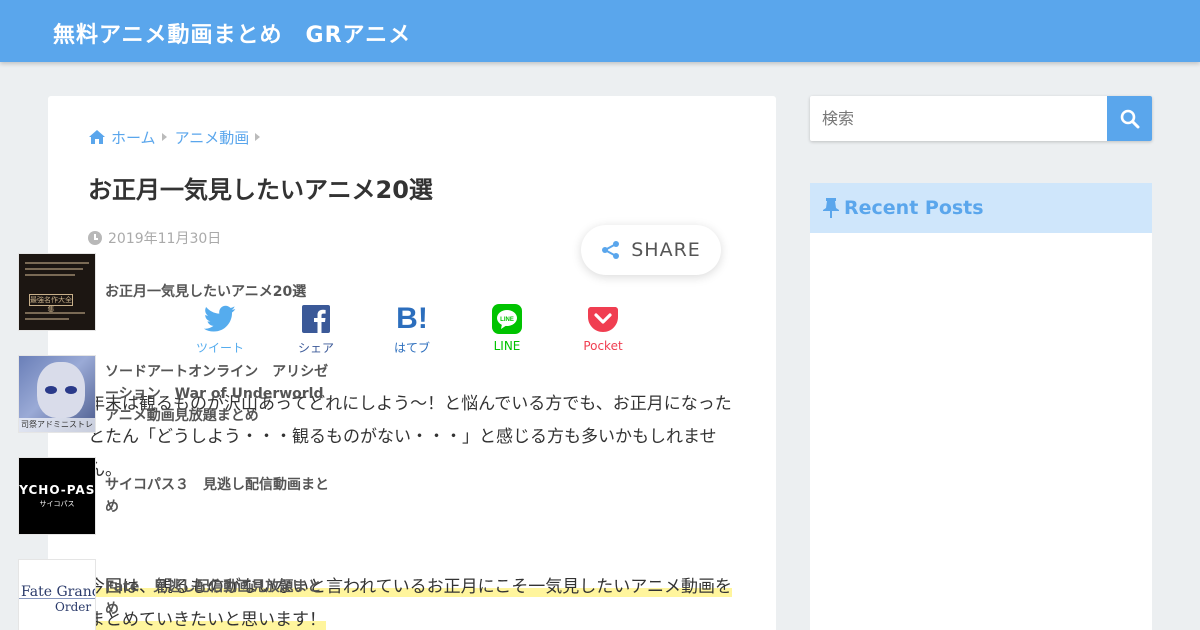 The image size is (1200, 630). I want to click on sns-twitter-label: ツイート, so click(219, 348).